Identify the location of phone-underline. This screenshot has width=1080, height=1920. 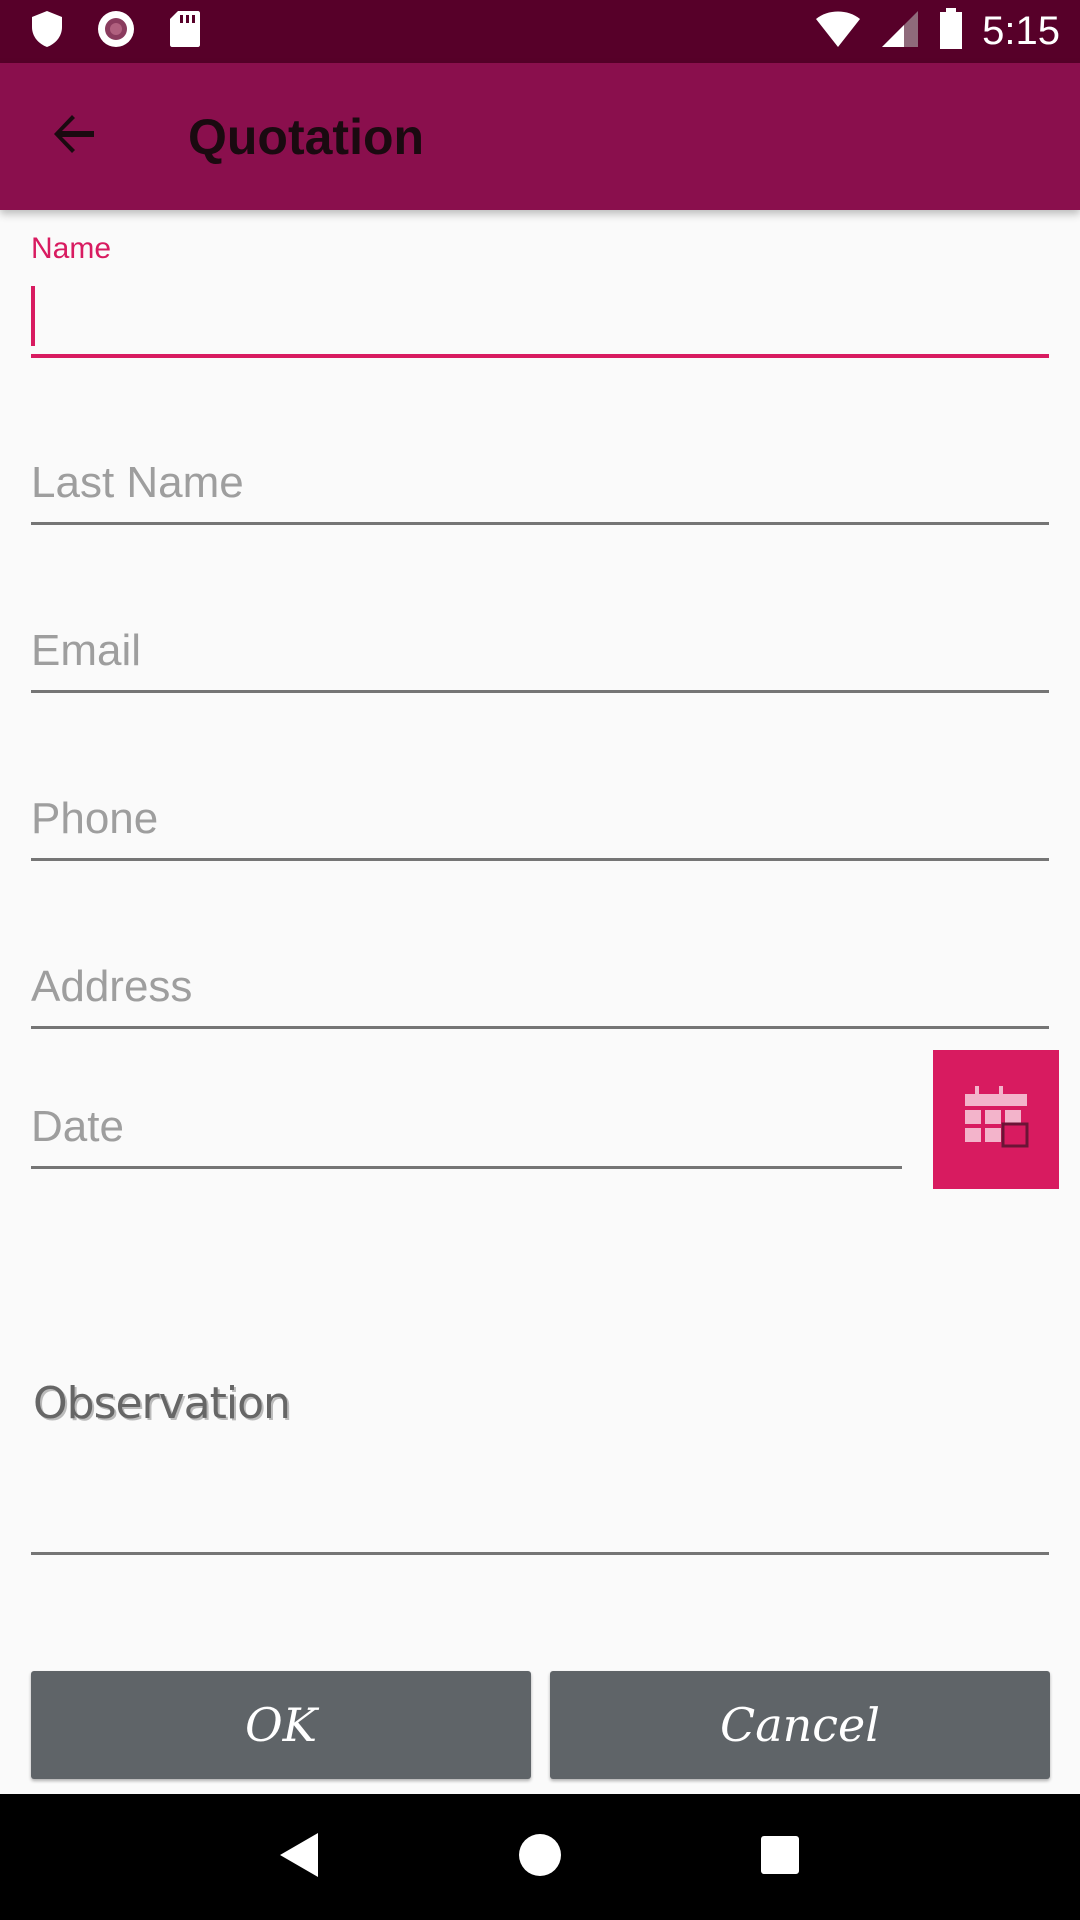
(540, 859).